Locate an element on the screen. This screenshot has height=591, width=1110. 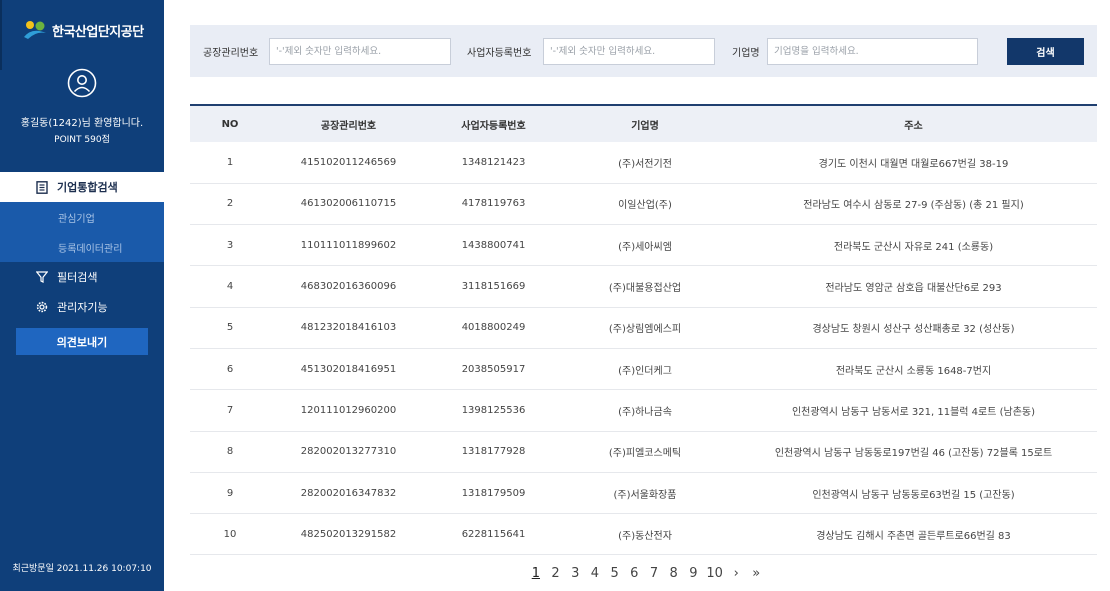
welcome-text: 홍길동(1242)님 환영합니다. is located at coordinates (82, 123).